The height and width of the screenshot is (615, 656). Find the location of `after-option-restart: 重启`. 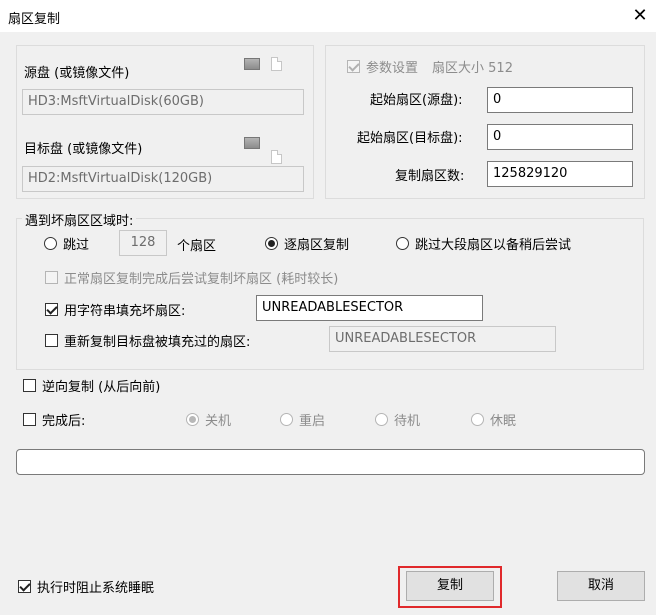

after-option-restart: 重启 is located at coordinates (302, 419).